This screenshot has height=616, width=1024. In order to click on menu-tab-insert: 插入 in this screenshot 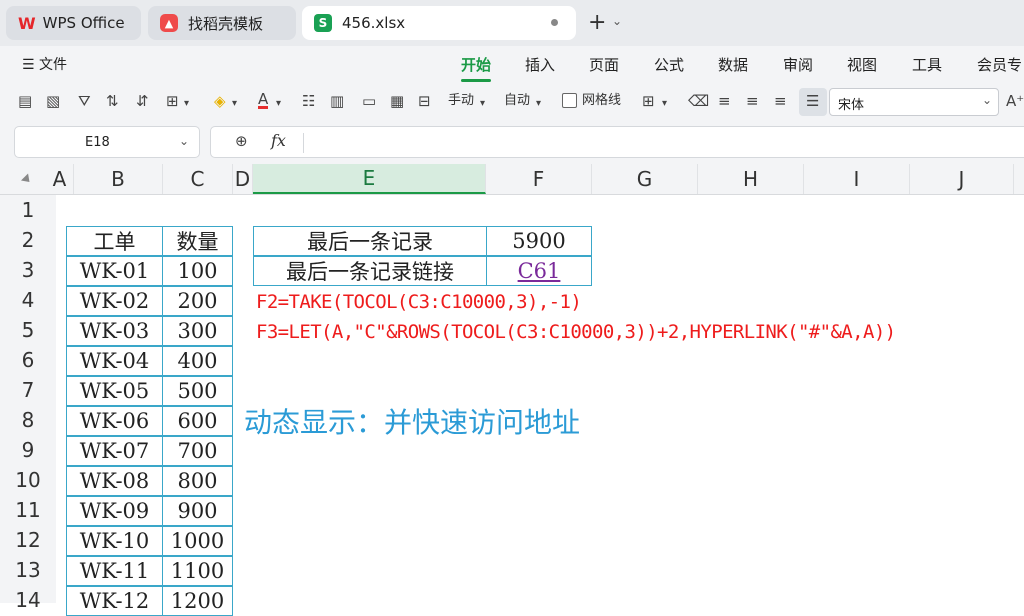, I will do `click(540, 64)`.